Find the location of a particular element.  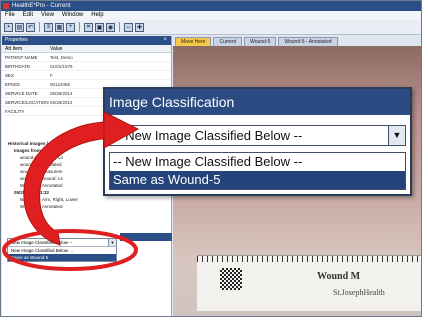

image-icon: ▣ is located at coordinates (99, 27).